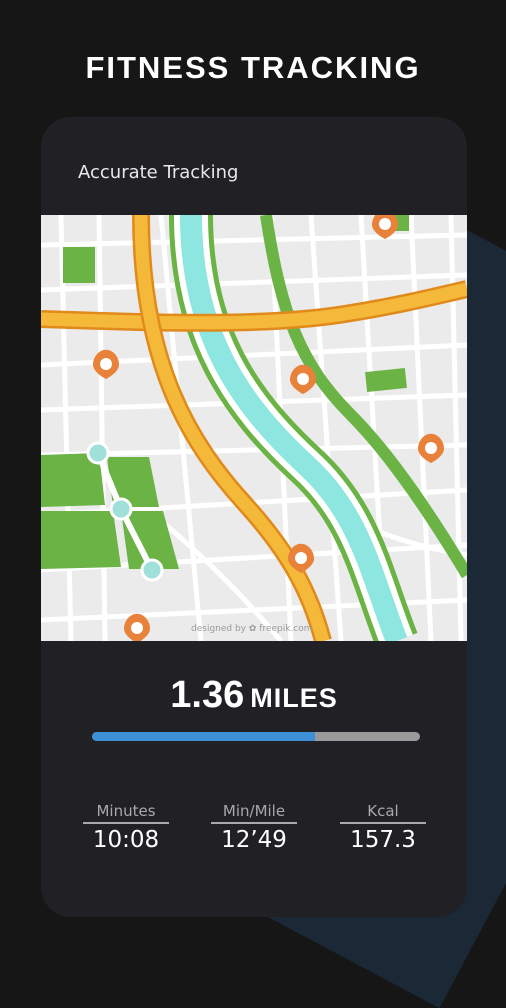 This screenshot has height=1008, width=506. I want to click on distance-progress-bar, so click(256, 736).